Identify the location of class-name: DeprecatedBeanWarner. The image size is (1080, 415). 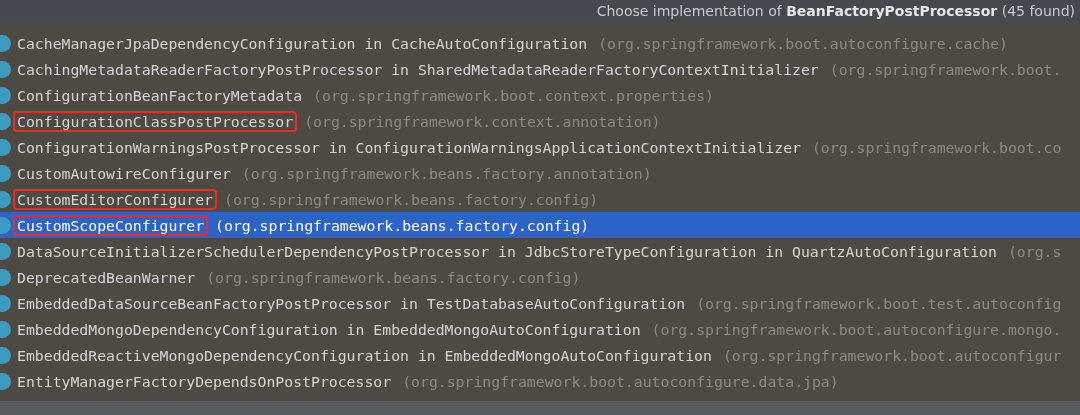
(106, 277).